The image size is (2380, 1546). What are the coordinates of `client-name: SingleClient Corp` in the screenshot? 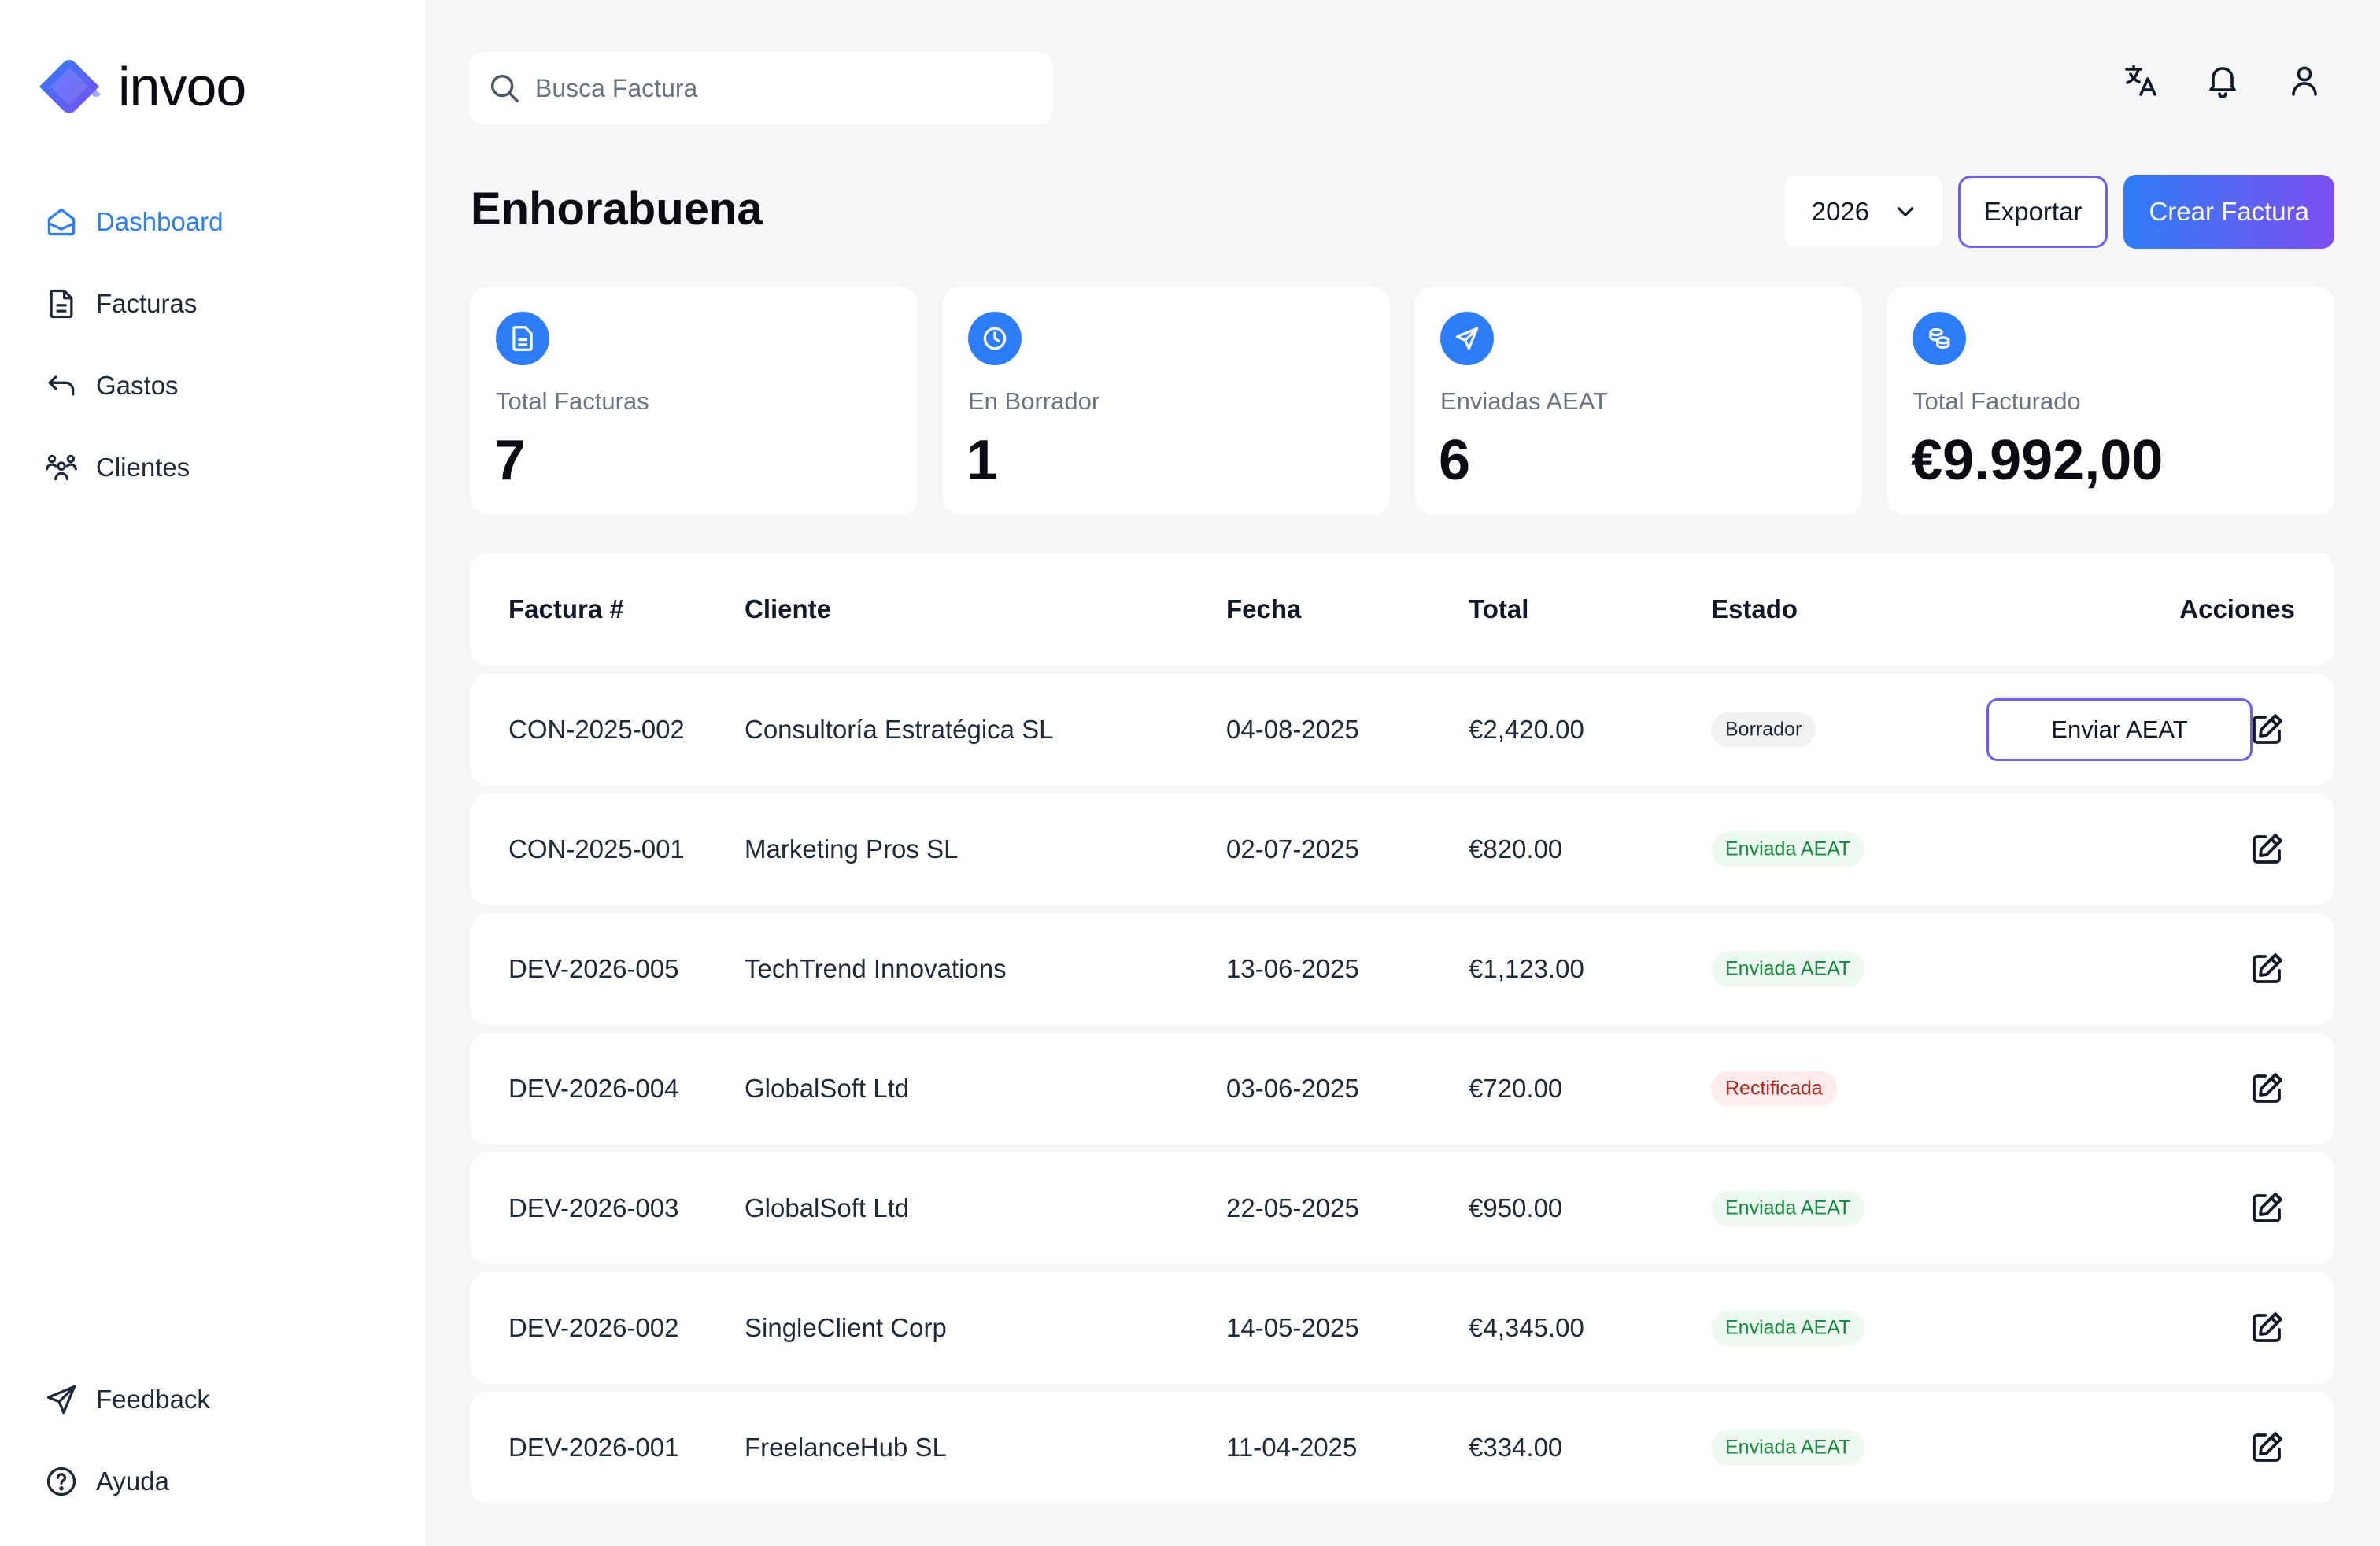 It's located at (846, 1327).